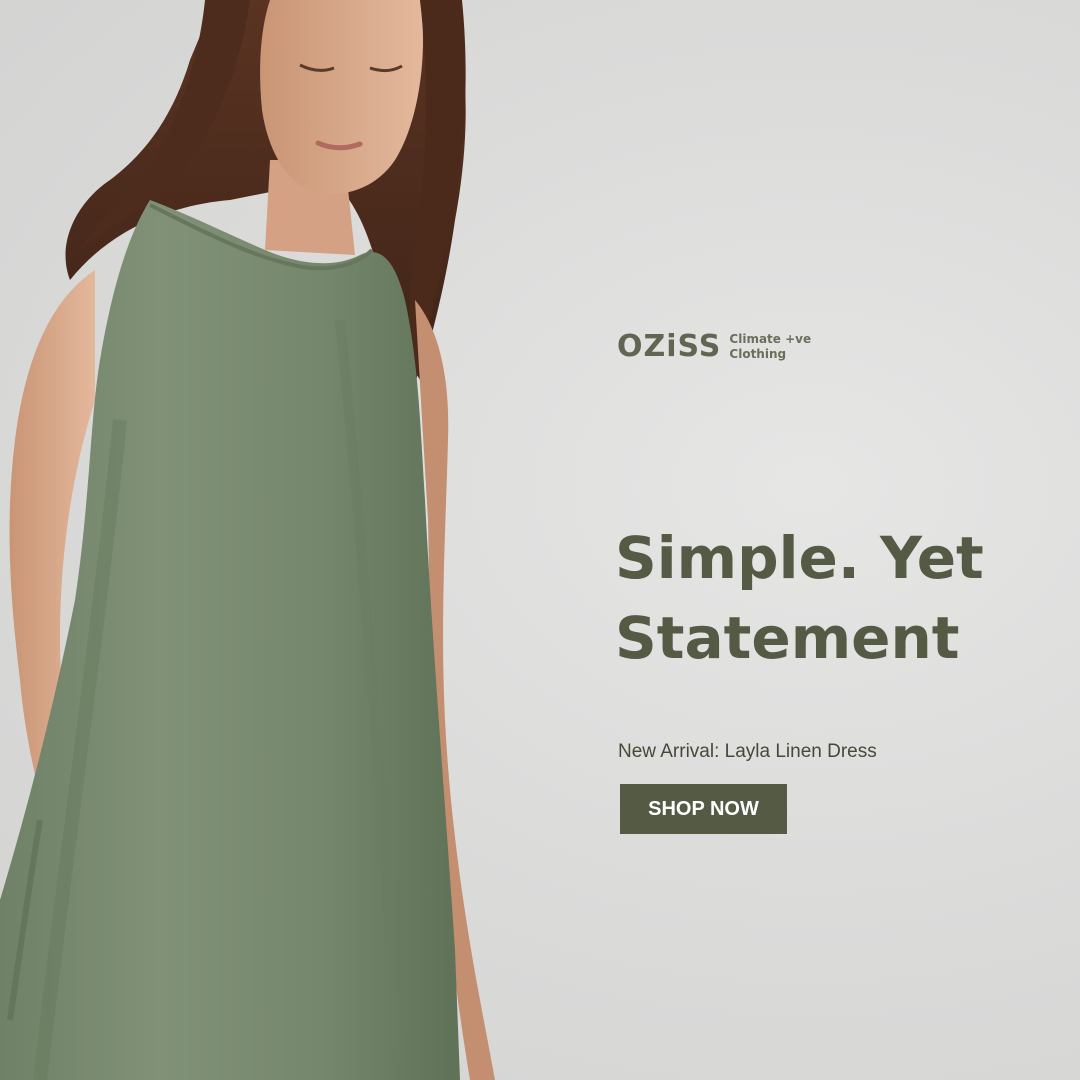 Image resolution: width=1080 pixels, height=1080 pixels. Describe the element at coordinates (787, 638) in the screenshot. I see `headline-line2: Statement` at that location.